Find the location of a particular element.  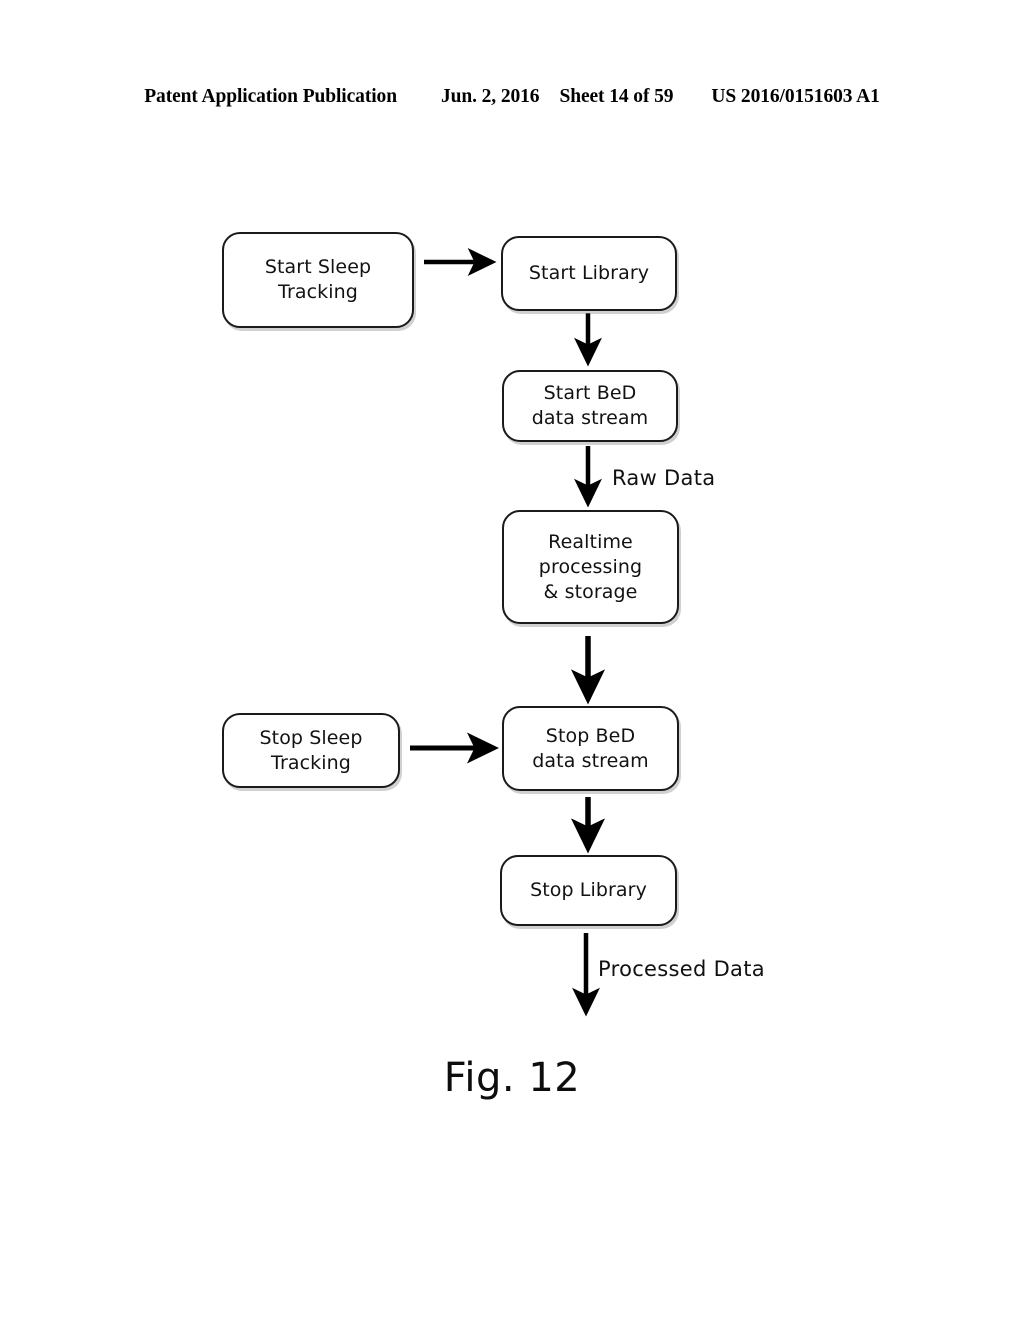

flow-node-stop-sleep-tracking: Stop Sleep Tracking is located at coordinates (311, 750).